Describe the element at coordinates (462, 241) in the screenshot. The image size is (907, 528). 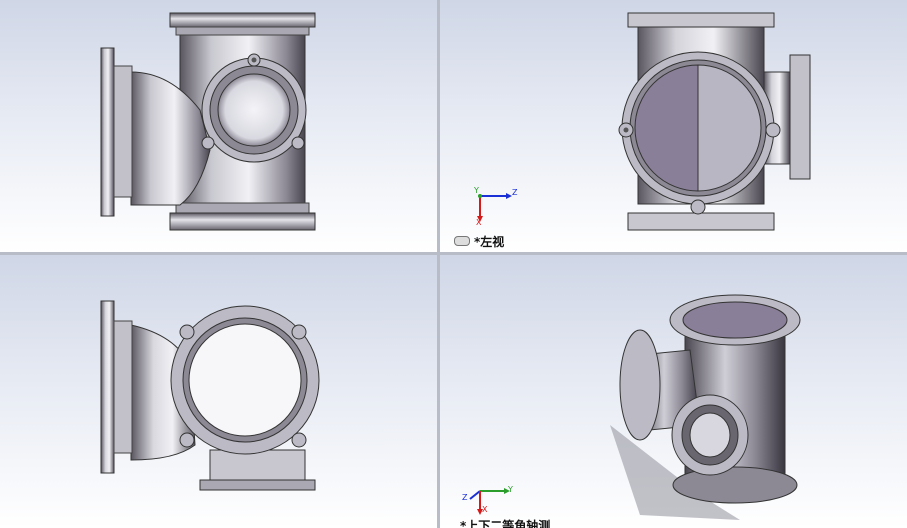
I see `view-orientation-icon` at that location.